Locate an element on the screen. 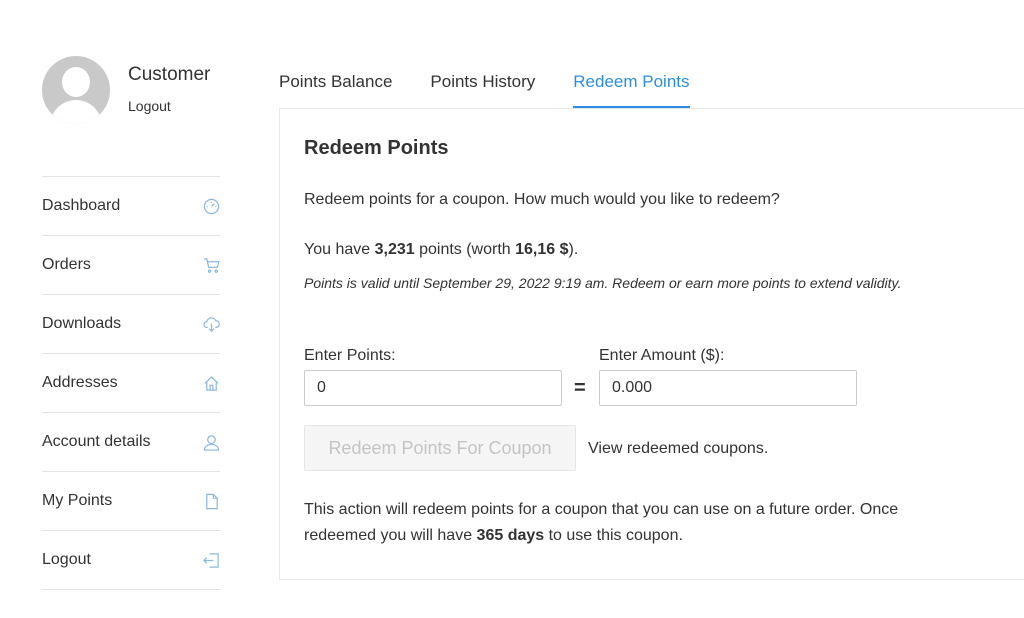  nav-item-label: Downloads is located at coordinates (82, 323).